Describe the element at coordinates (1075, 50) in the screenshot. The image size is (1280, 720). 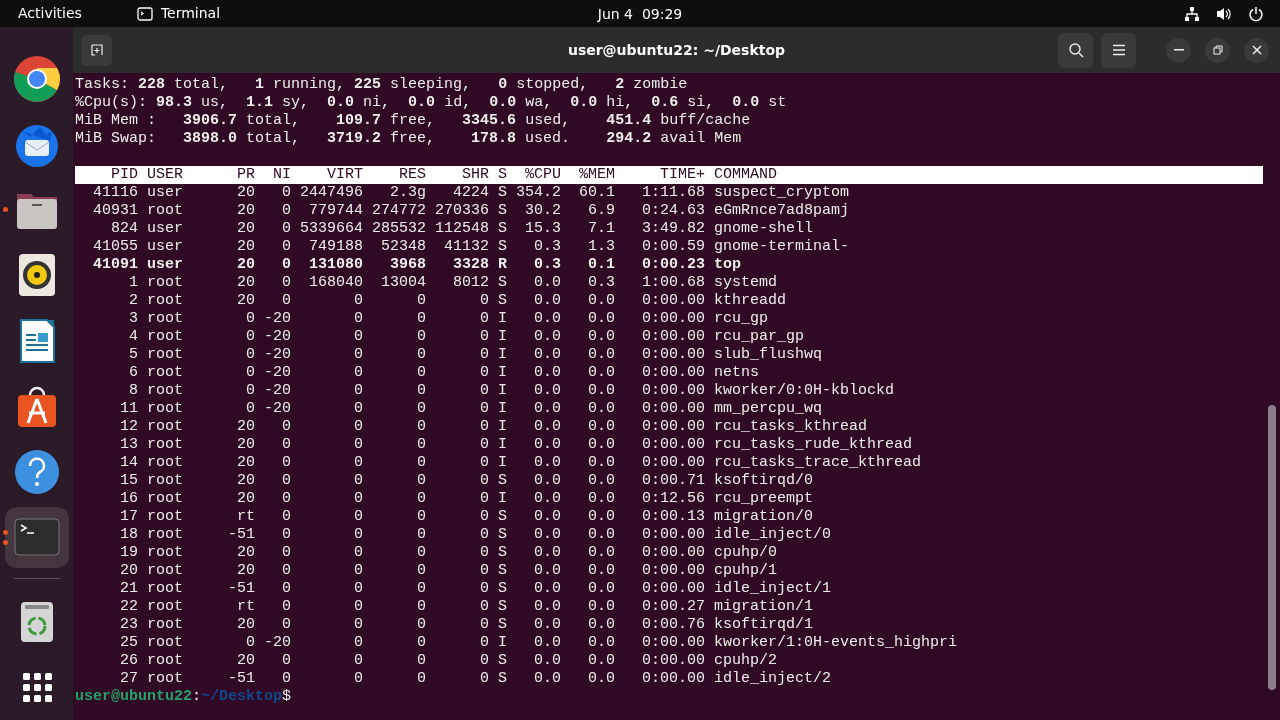
I see `search-button` at that location.